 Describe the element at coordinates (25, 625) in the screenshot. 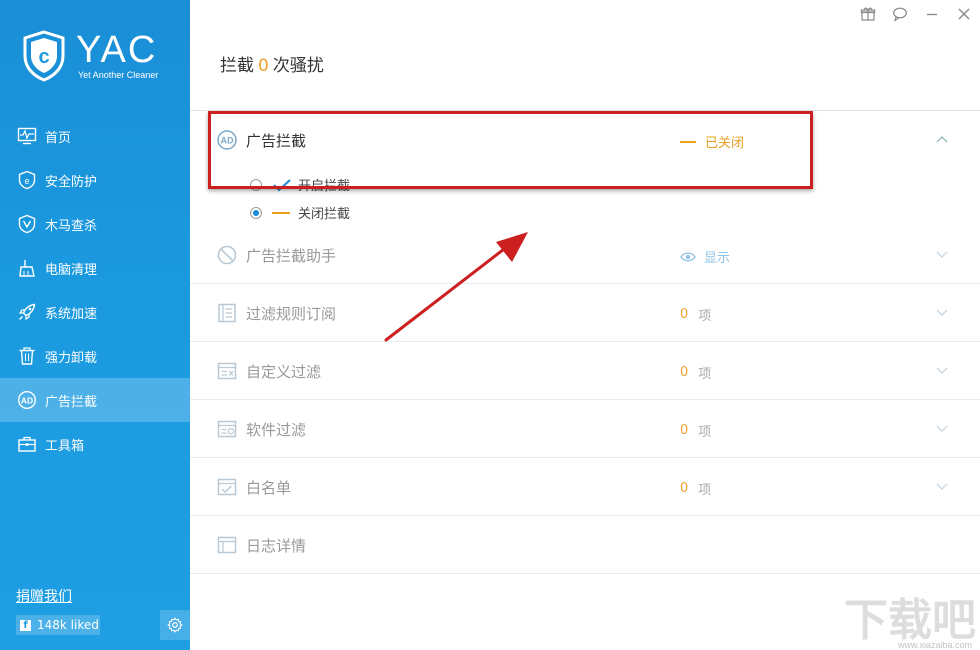

I see `facebook-icon: f` at that location.